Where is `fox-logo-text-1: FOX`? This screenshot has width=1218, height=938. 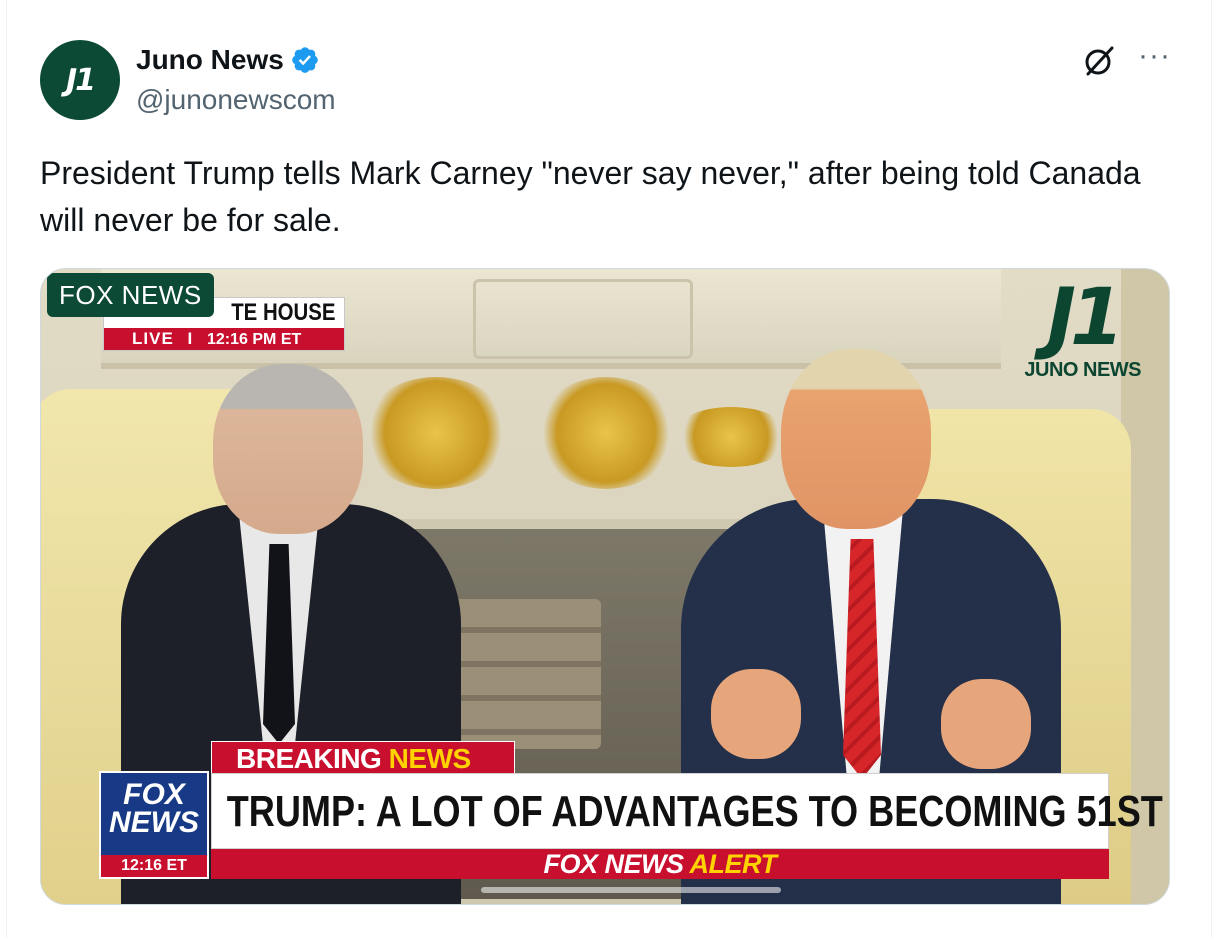
fox-logo-text-1: FOX is located at coordinates (154, 794).